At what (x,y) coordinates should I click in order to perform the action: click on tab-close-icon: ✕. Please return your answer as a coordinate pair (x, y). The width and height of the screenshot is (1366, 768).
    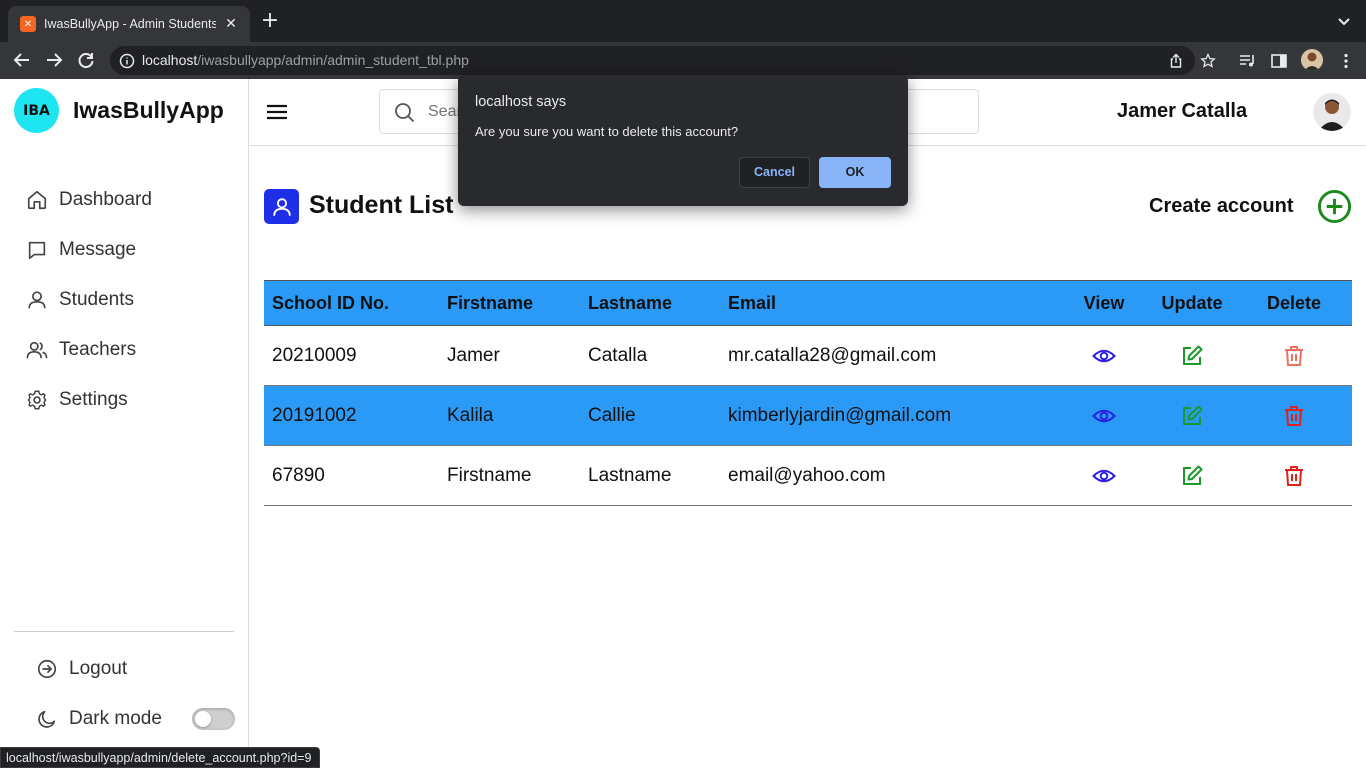
    Looking at the image, I should click on (231, 24).